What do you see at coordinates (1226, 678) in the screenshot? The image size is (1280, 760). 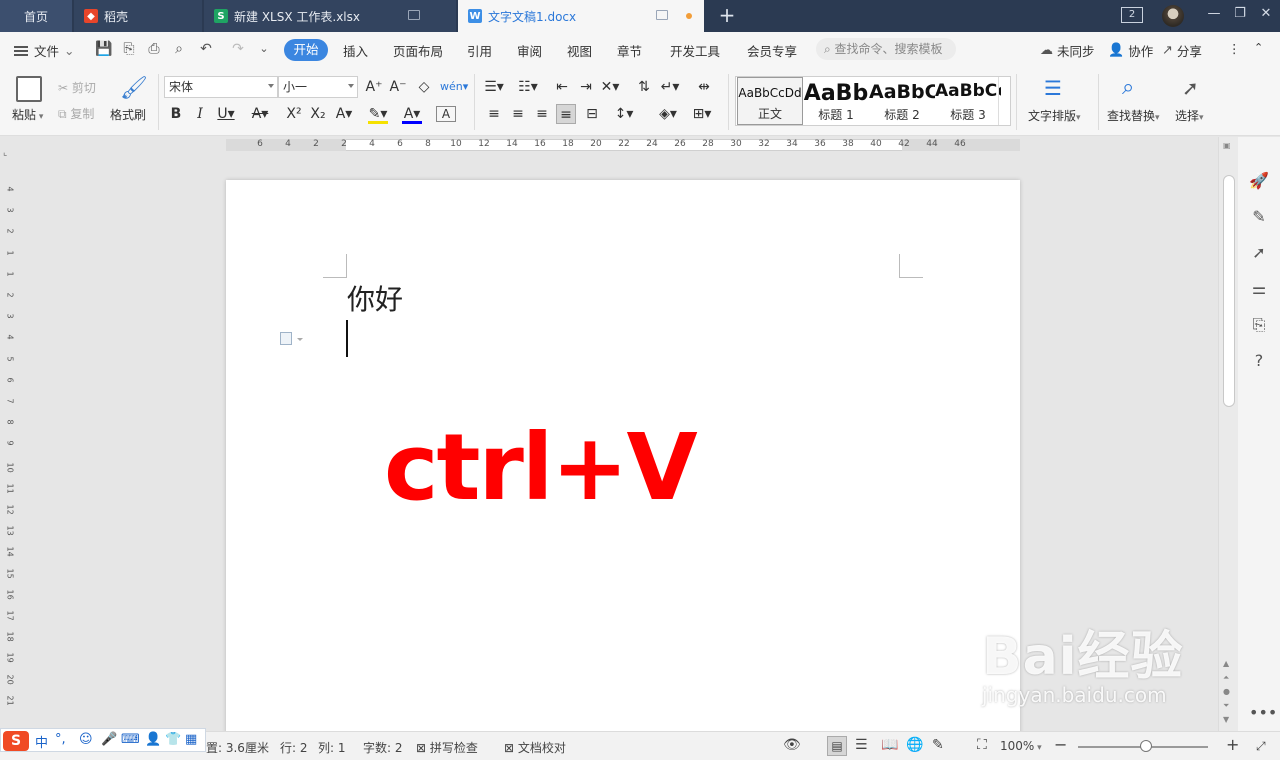 I see `prev-page-icon: ⏶` at bounding box center [1226, 678].